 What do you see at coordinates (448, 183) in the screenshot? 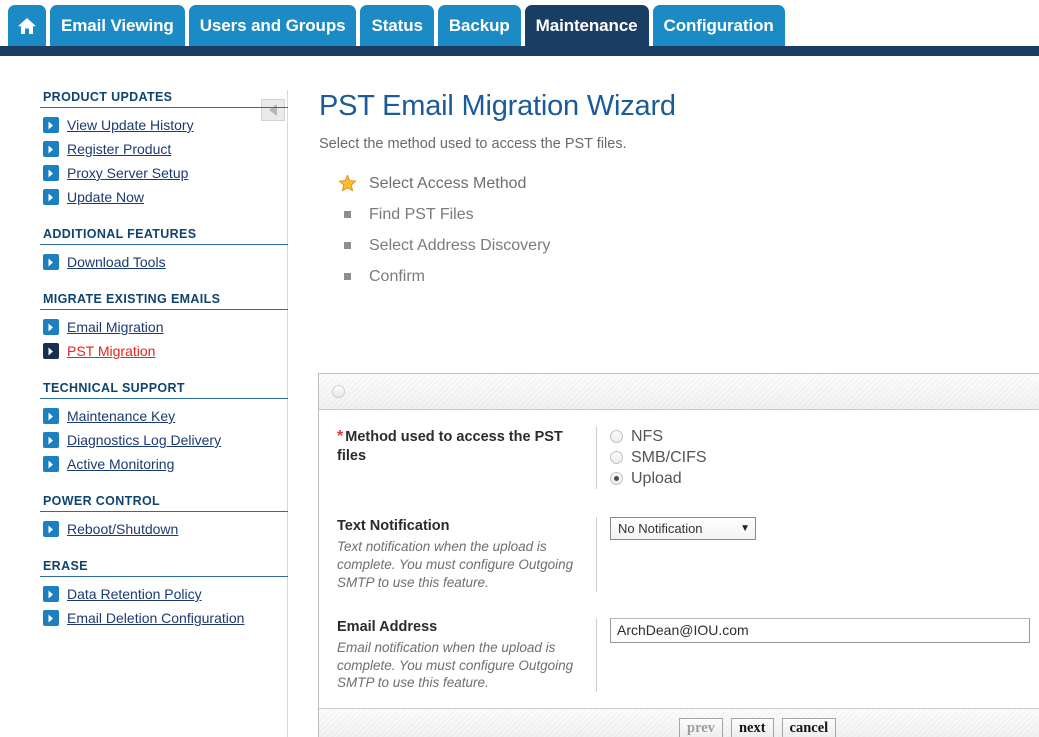
I see `wizard-step-label: Select Access Method` at bounding box center [448, 183].